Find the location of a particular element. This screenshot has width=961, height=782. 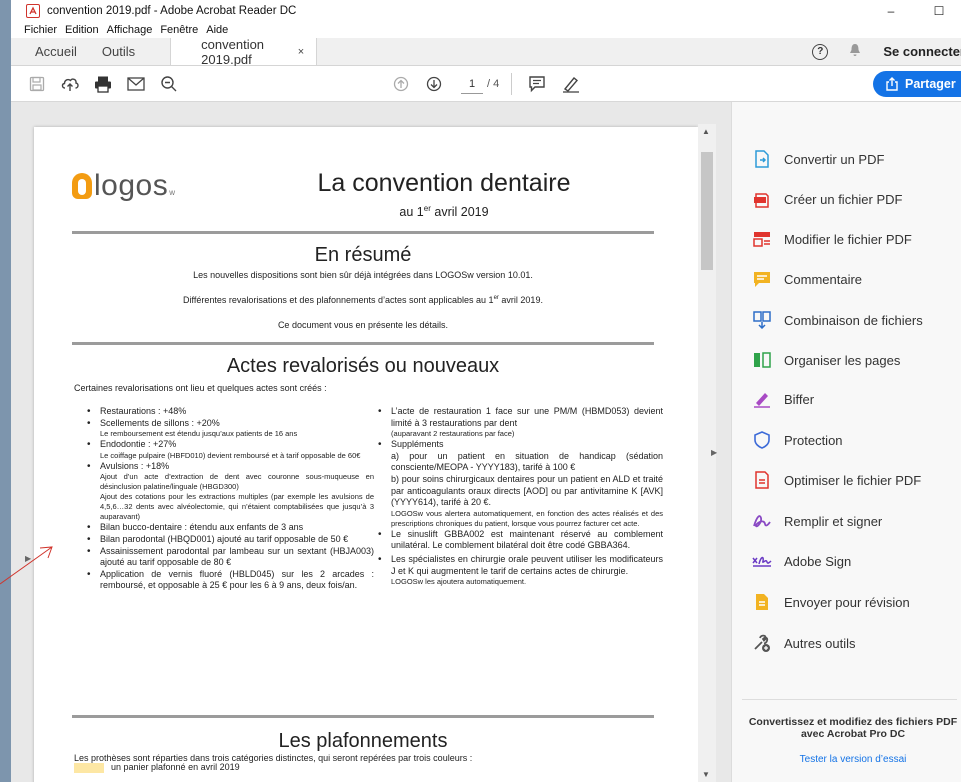

combine-files-icon is located at coordinates (762, 320).